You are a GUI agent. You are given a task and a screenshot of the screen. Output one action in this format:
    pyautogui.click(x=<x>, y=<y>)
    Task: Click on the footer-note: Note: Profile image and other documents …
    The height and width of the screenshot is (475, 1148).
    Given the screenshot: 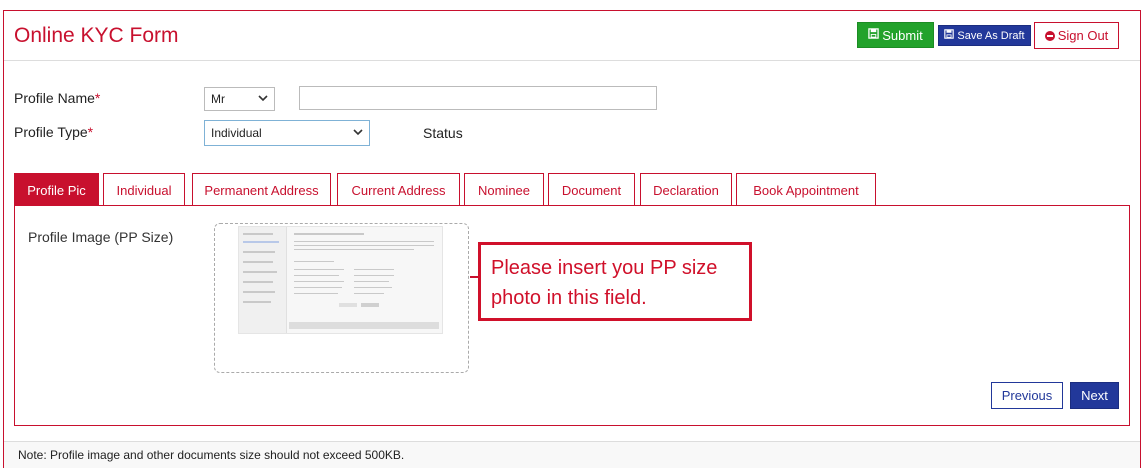 What is the action you would take?
    pyautogui.click(x=572, y=454)
    